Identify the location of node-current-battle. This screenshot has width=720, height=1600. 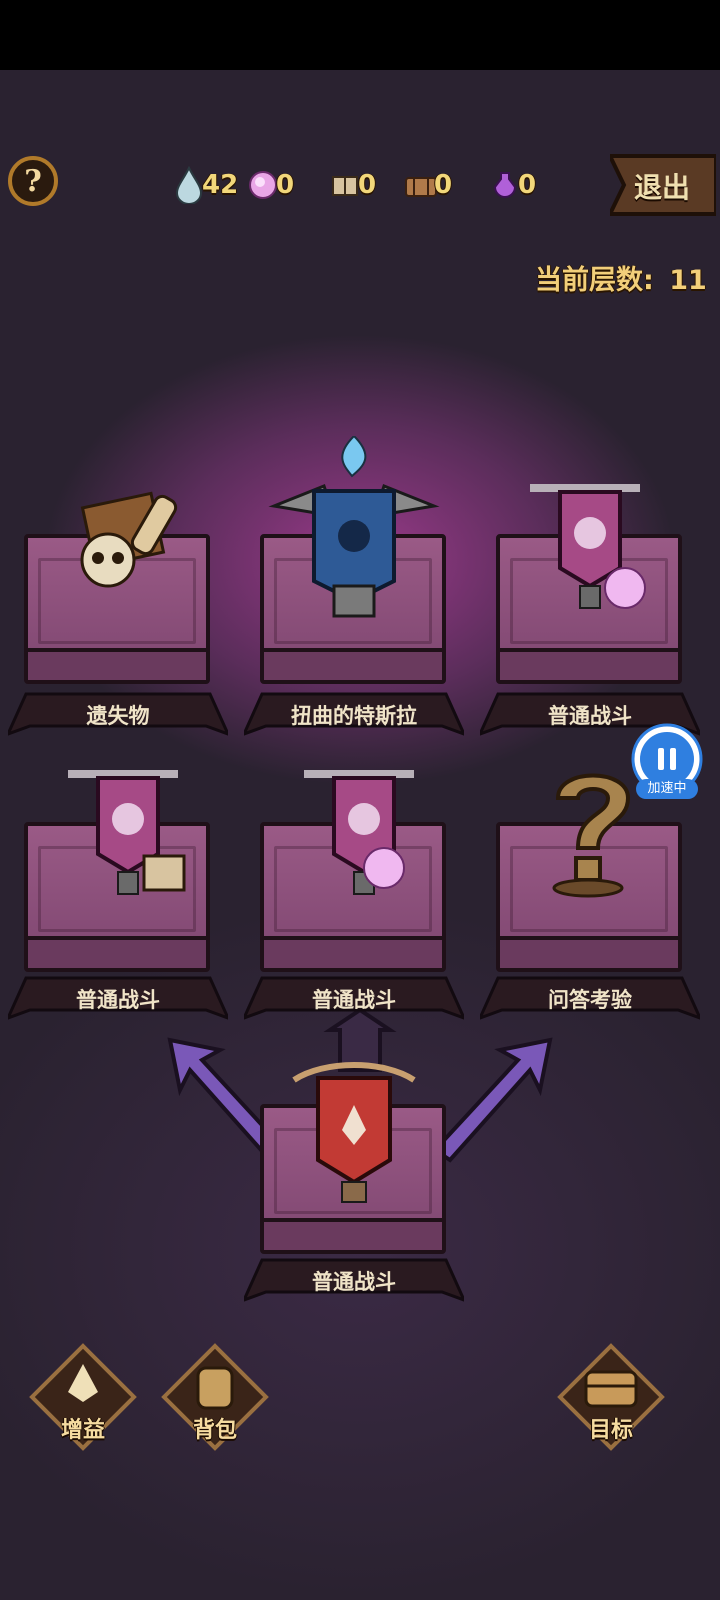
(352, 1161).